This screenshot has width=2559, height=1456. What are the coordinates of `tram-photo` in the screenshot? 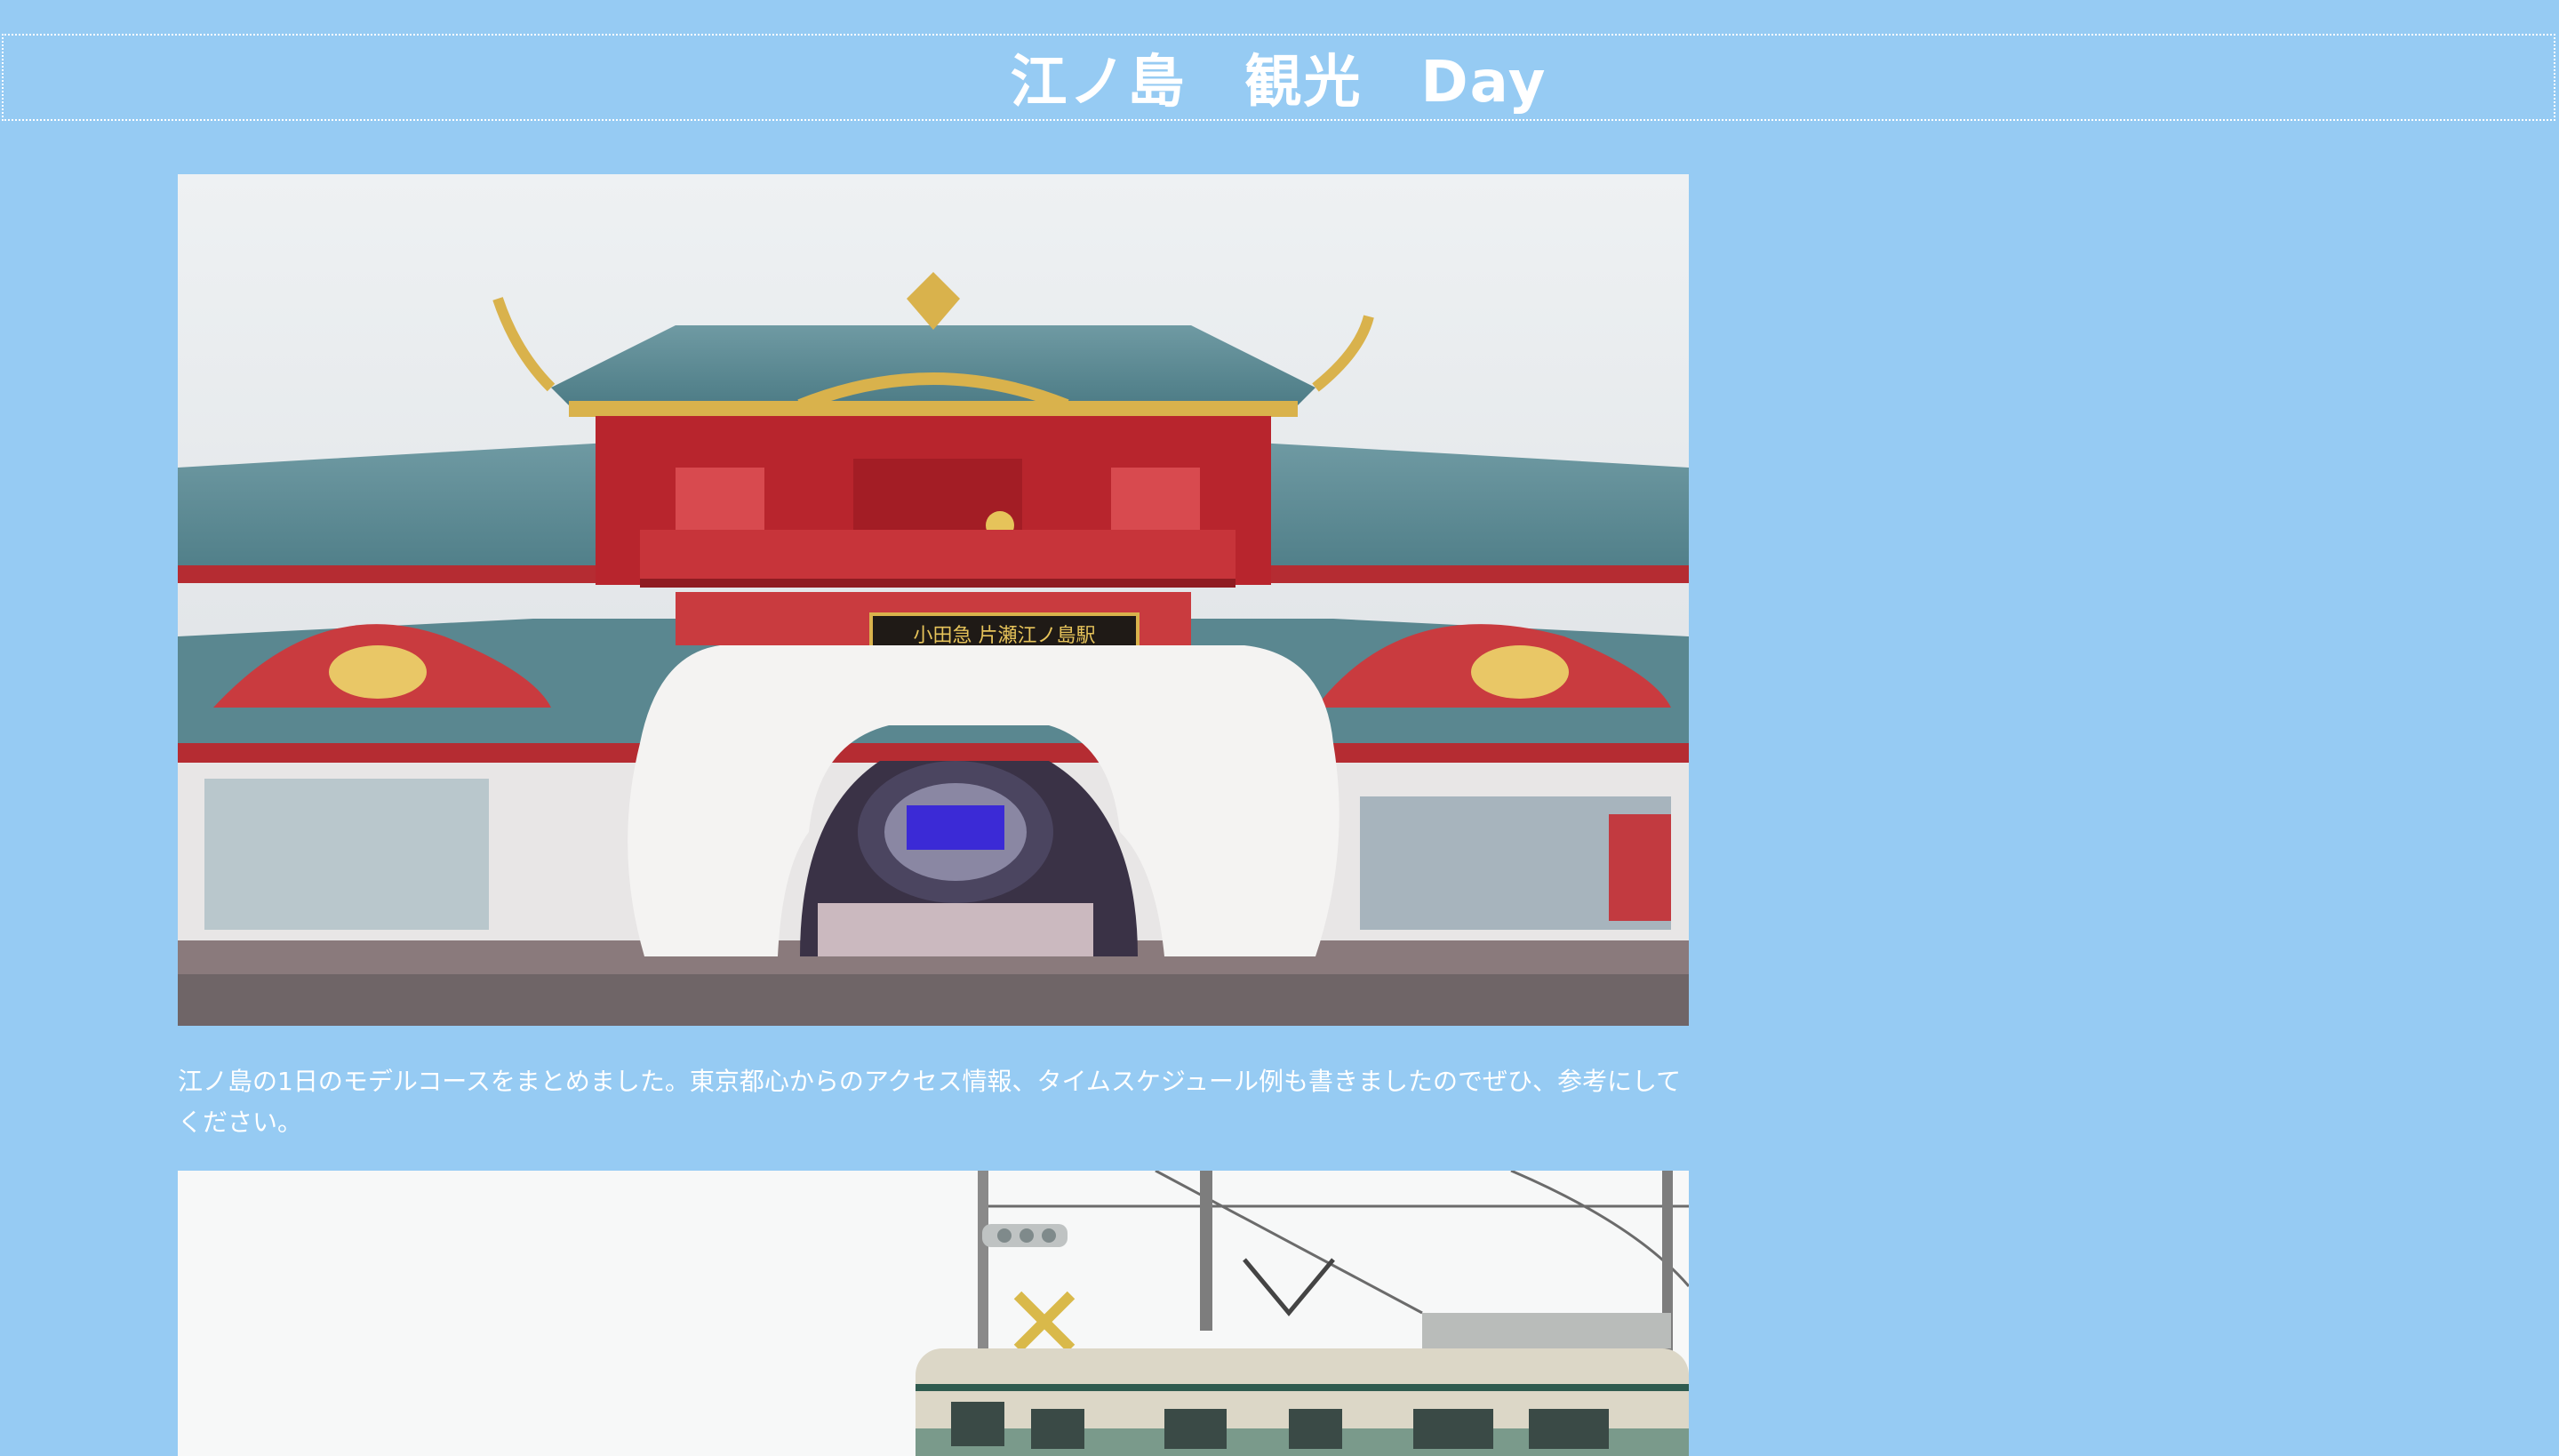 It's located at (934, 1313).